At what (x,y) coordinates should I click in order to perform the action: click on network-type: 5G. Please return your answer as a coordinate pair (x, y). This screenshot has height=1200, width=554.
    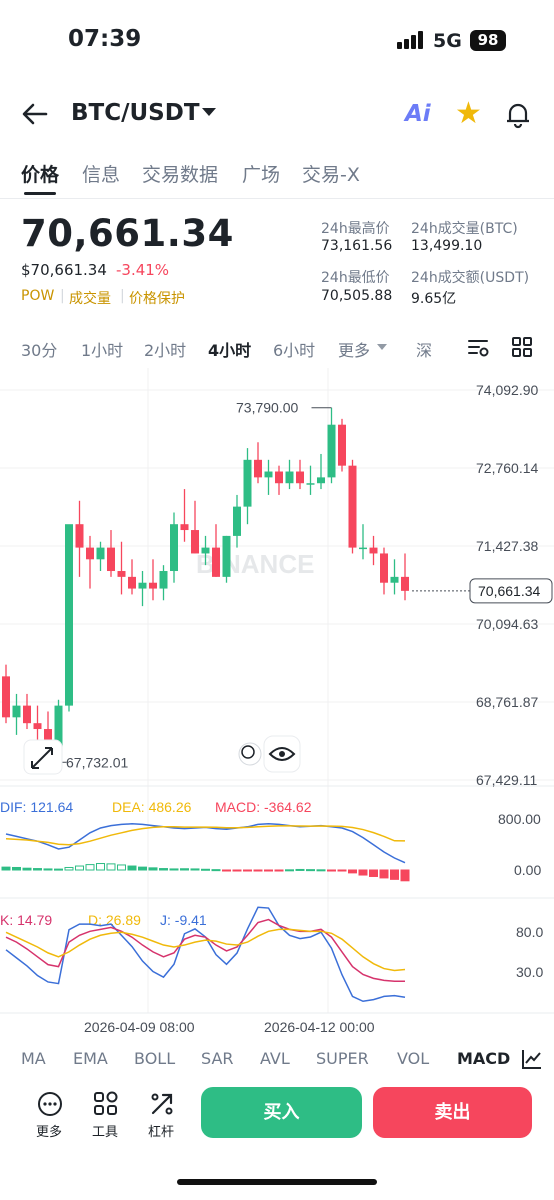
    Looking at the image, I should click on (447, 41).